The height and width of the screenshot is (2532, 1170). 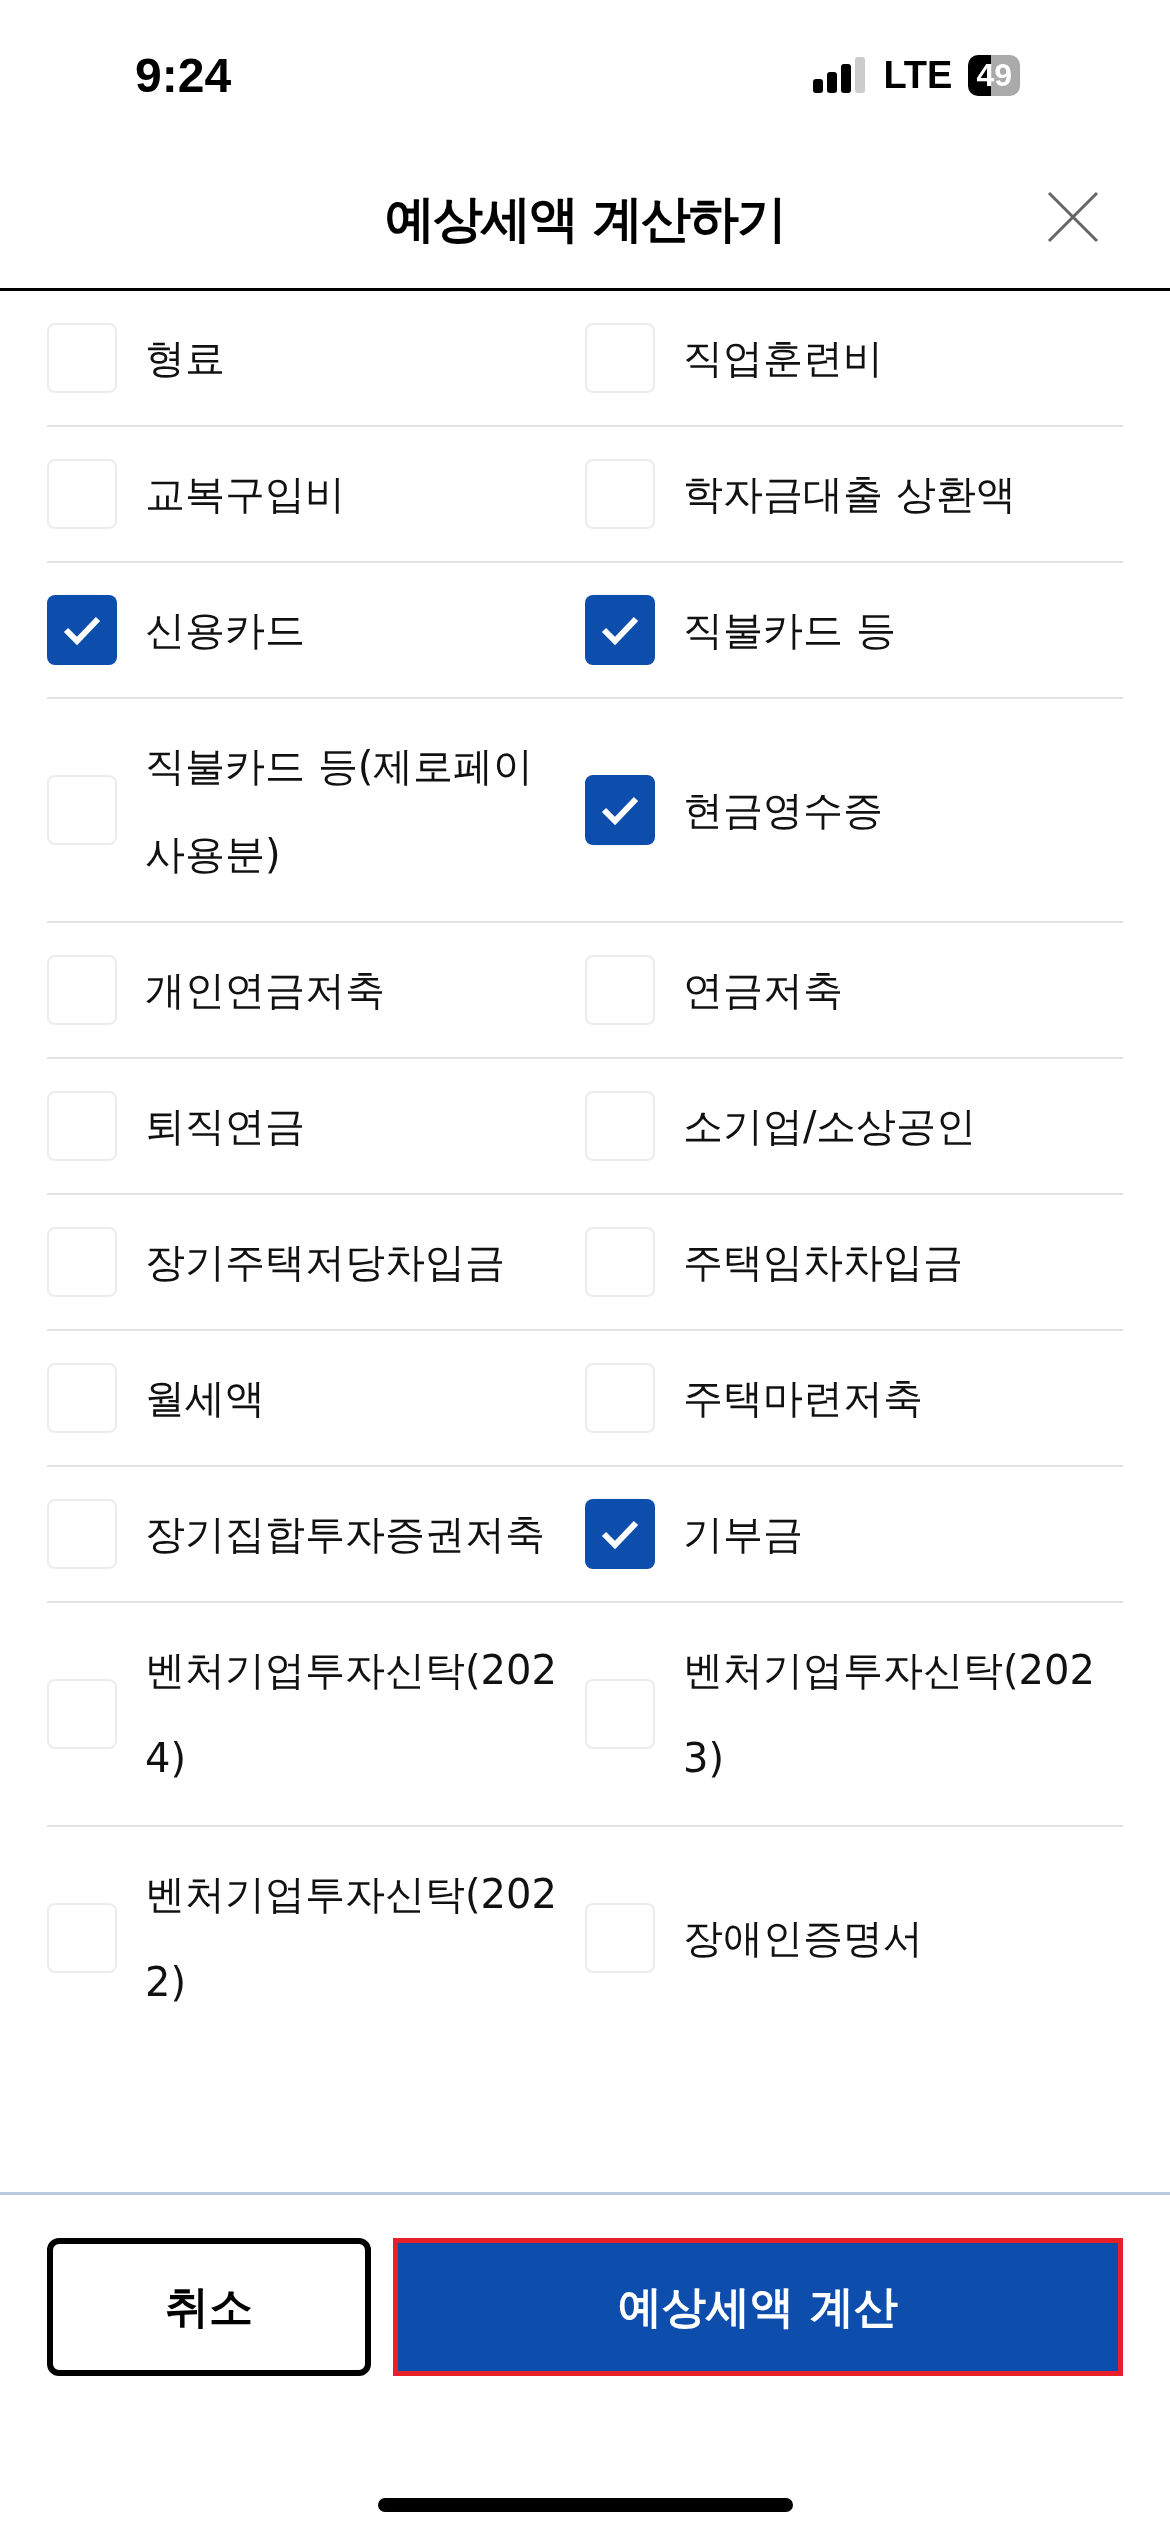 I want to click on checkbox-label: 연금저축, so click(x=763, y=990).